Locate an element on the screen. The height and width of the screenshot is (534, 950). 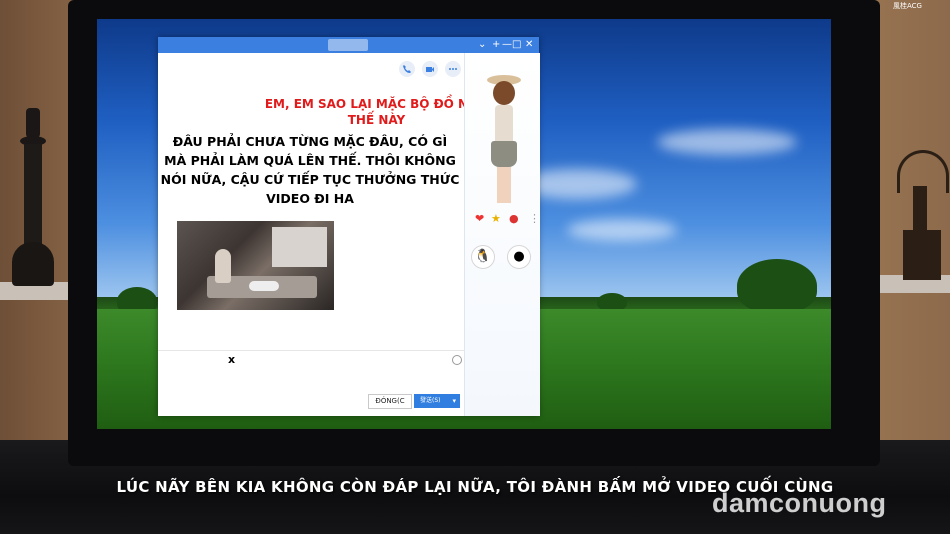
friend-avatar-icon: 🐧 is located at coordinates (483, 257).